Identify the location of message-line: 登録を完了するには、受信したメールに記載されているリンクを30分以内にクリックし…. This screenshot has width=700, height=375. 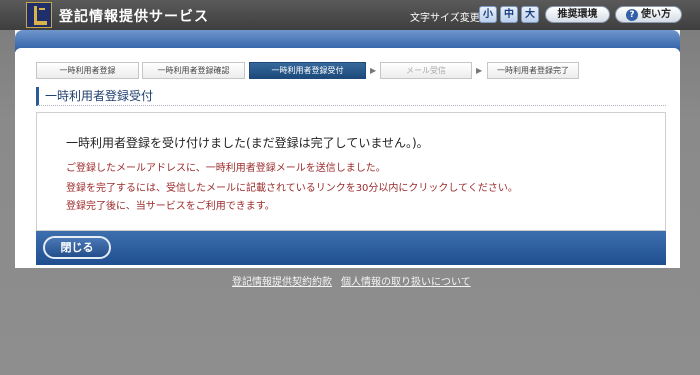
(292, 188).